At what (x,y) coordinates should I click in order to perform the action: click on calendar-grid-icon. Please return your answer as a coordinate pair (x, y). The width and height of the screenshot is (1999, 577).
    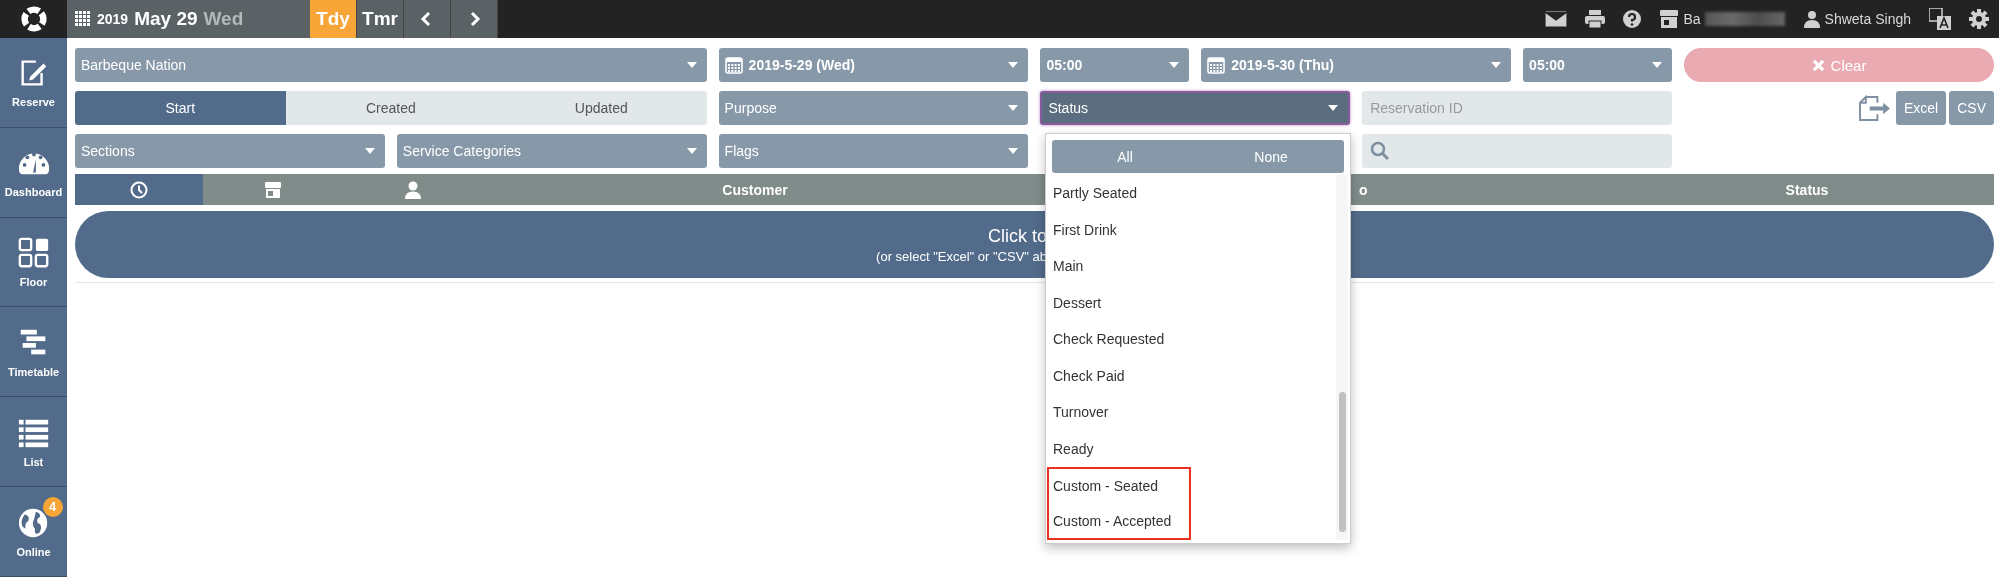
    Looking at the image, I should click on (83, 19).